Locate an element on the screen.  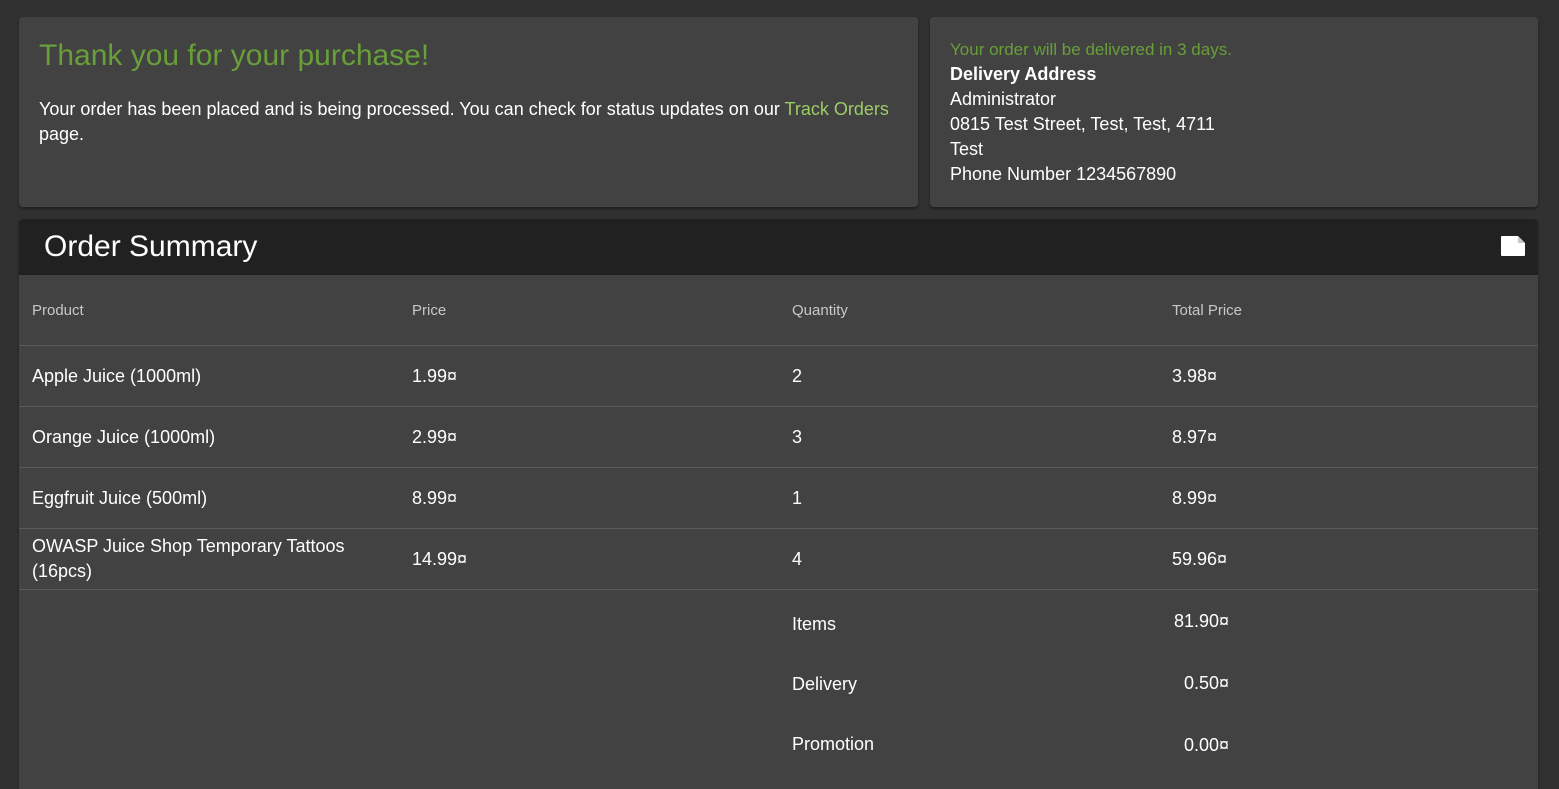
order-summary-header: Order Summary is located at coordinates (778, 247).